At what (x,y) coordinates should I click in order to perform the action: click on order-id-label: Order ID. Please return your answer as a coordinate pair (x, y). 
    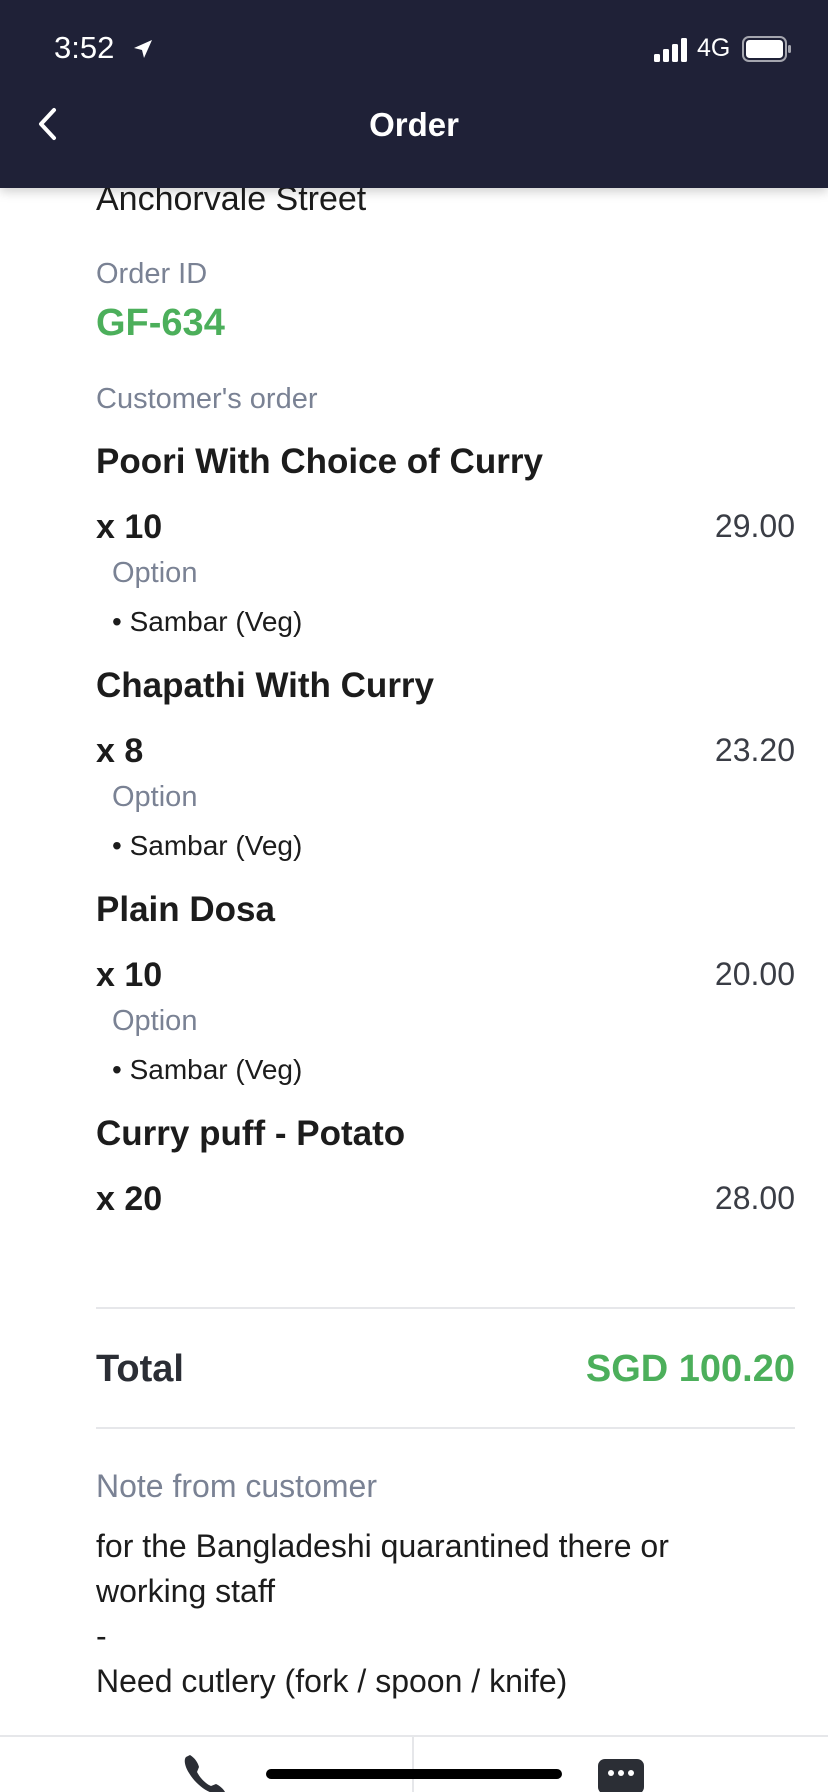
    Looking at the image, I should click on (152, 274).